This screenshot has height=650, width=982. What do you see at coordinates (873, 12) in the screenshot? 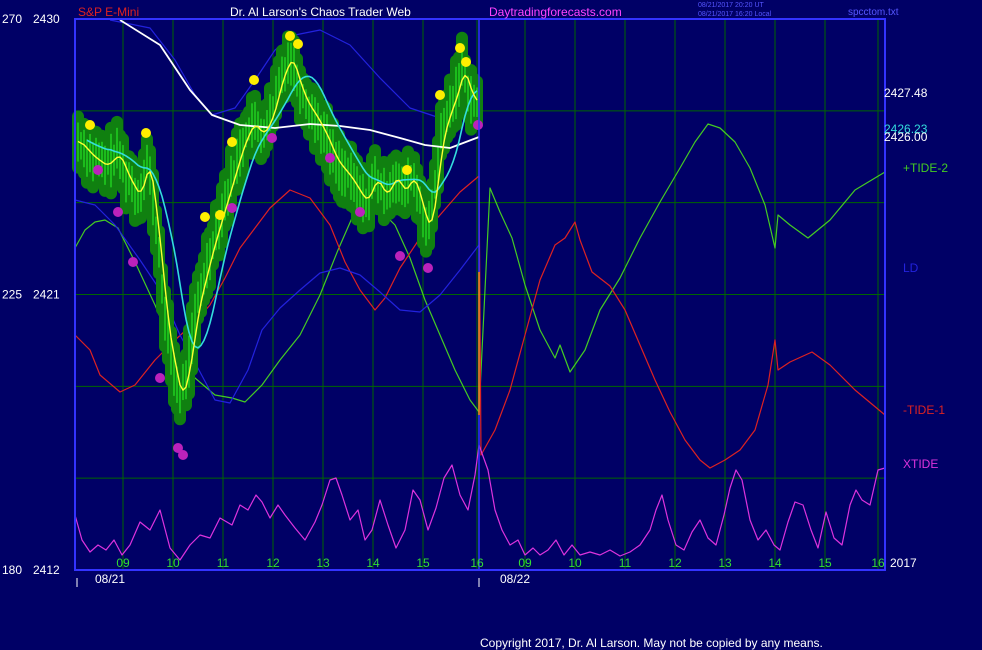
I see `header-file: spcctom.txt` at bounding box center [873, 12].